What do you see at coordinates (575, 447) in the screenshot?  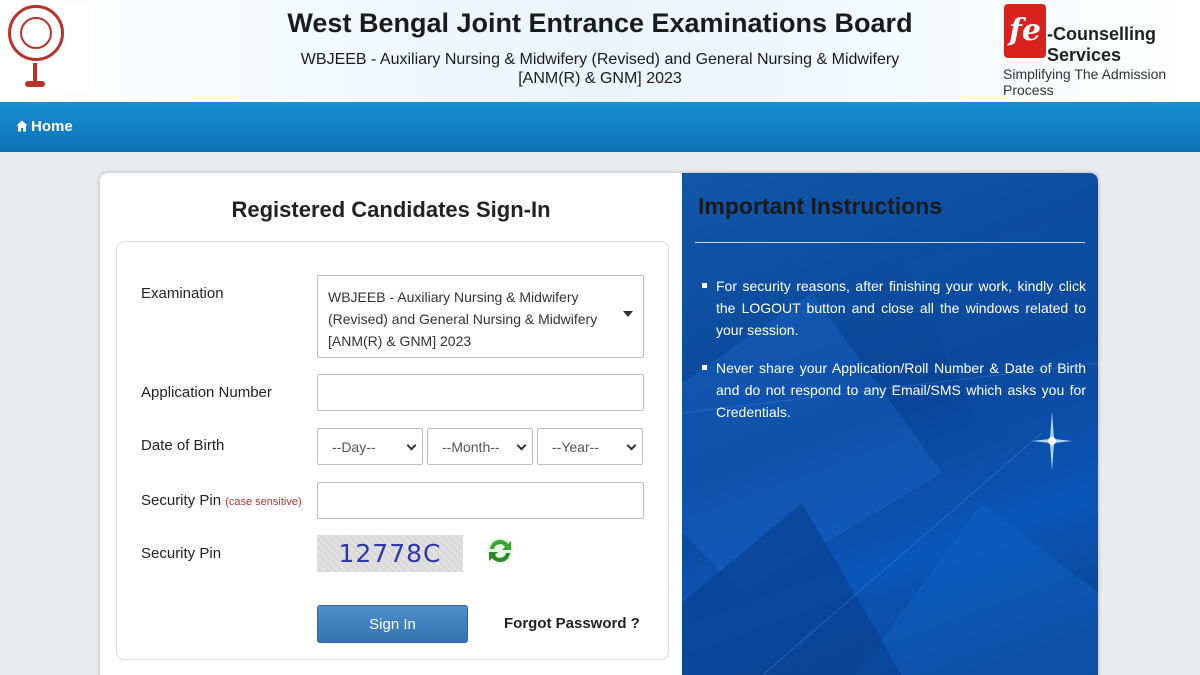 I see `dob-year-value: --Year--` at bounding box center [575, 447].